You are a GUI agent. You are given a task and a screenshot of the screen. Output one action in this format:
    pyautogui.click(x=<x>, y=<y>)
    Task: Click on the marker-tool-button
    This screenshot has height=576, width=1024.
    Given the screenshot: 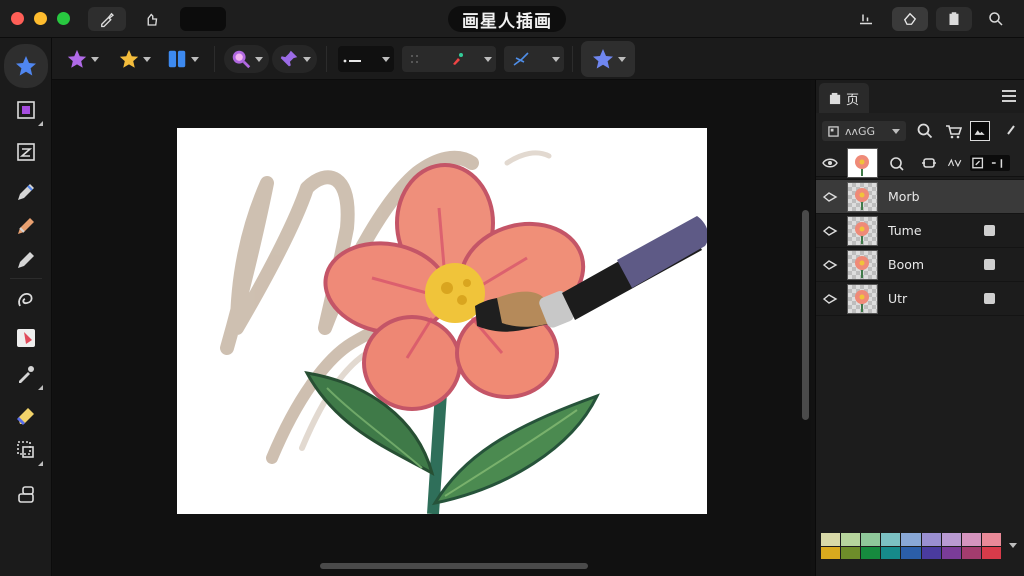 What is the action you would take?
    pyautogui.click(x=26, y=226)
    